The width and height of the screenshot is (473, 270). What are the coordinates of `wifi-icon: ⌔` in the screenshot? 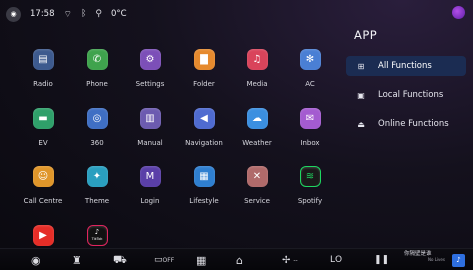 It's located at (67, 14).